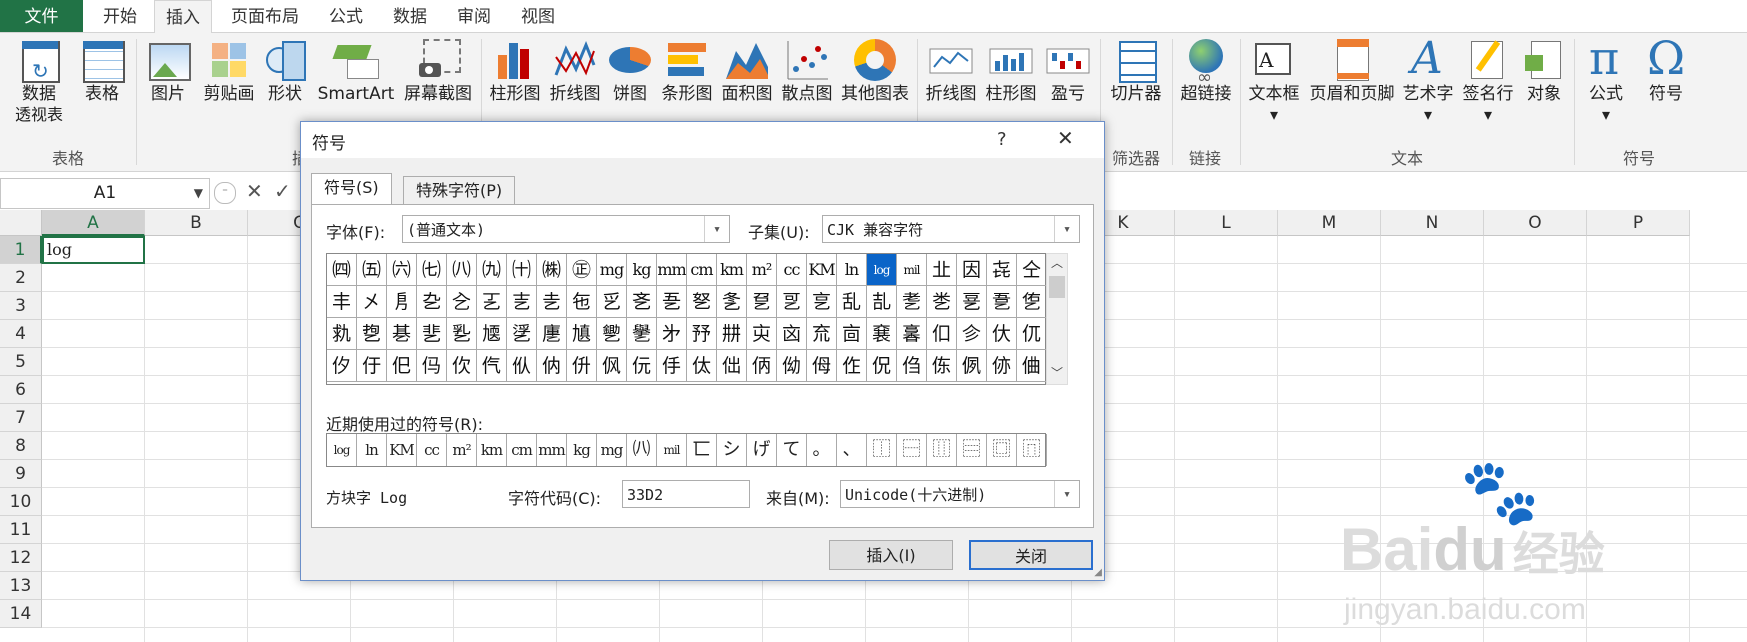 This screenshot has height=642, width=1747. Describe the element at coordinates (807, 71) in the screenshot. I see `scatter-chart-button: 散点图` at that location.